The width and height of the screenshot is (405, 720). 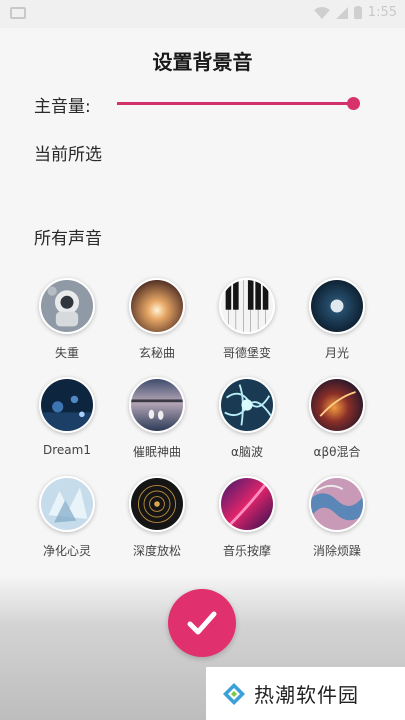 I want to click on sound-label: 失重, so click(x=66, y=353).